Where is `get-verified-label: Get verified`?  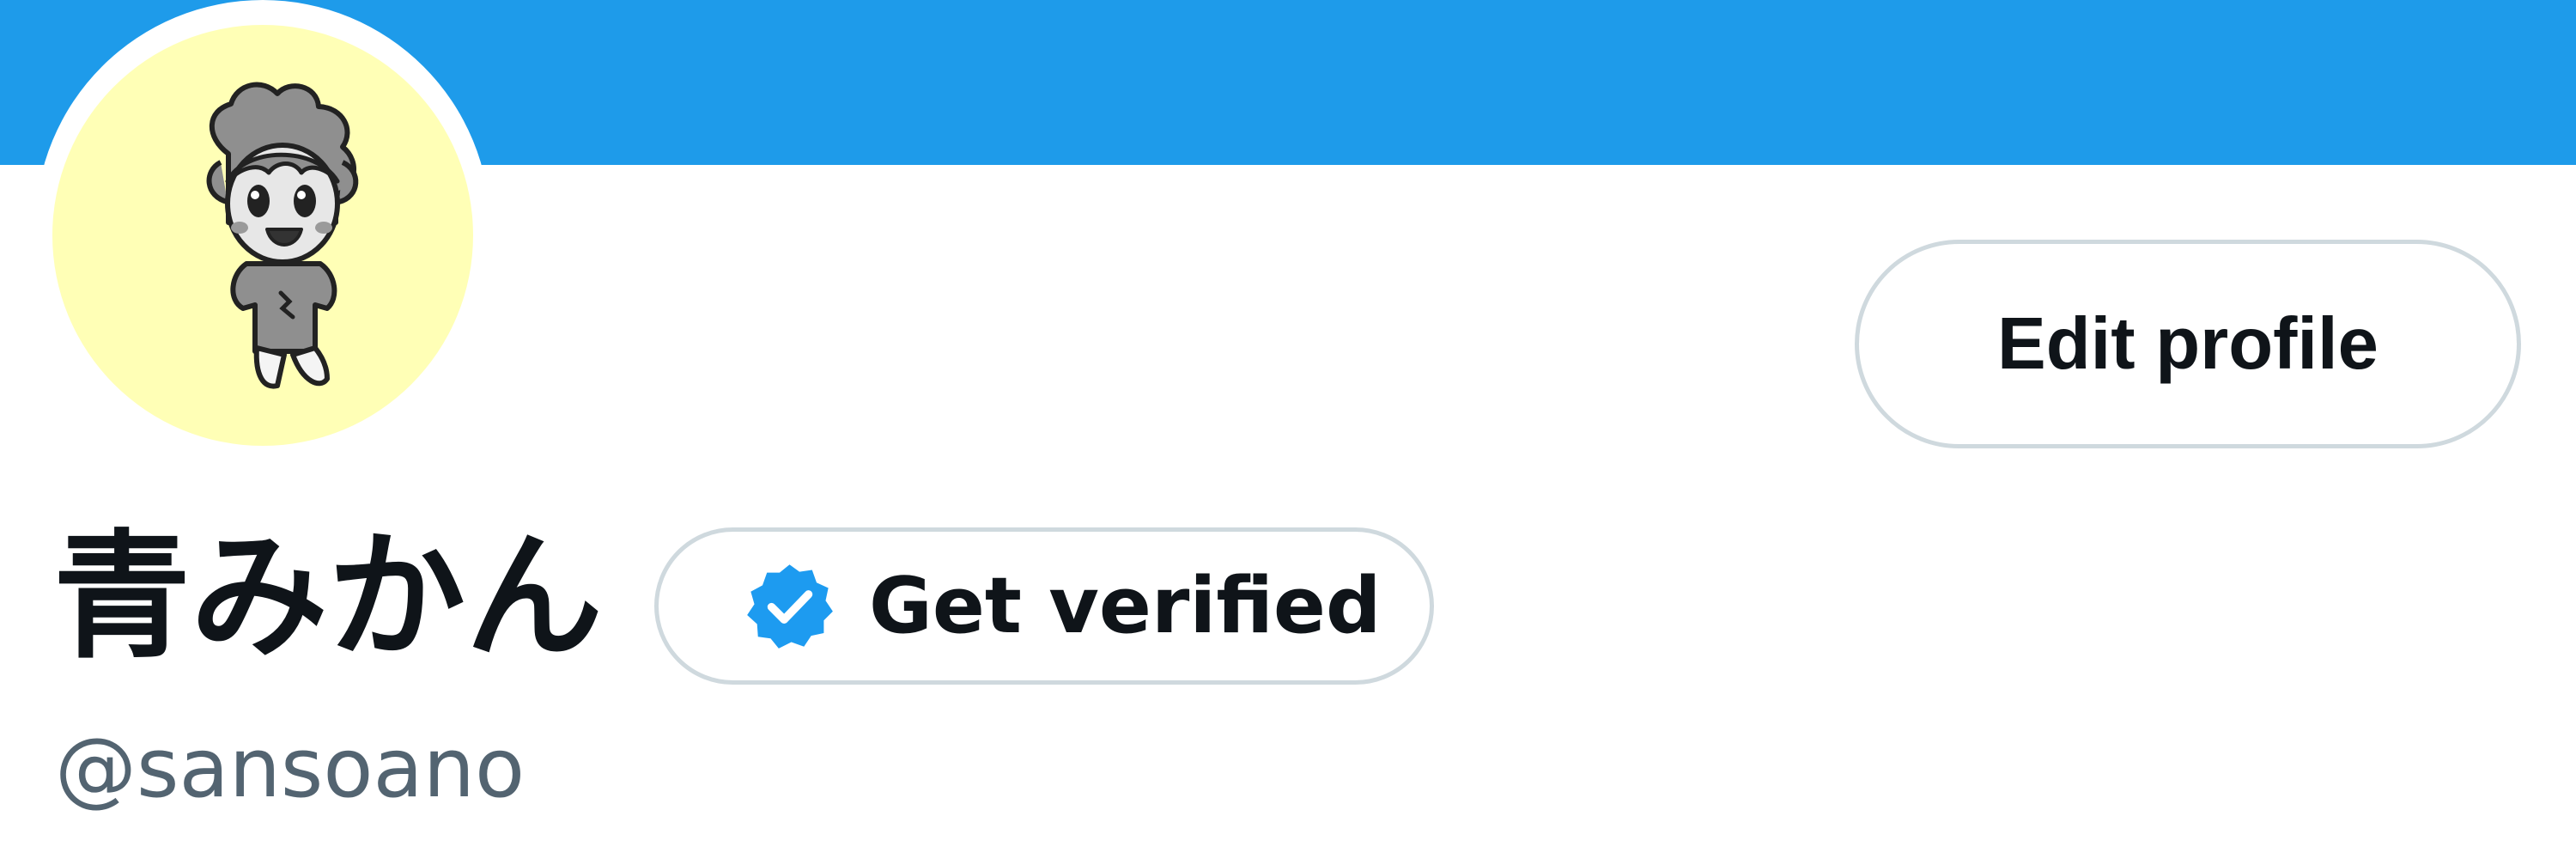 get-verified-label: Get verified is located at coordinates (1125, 606).